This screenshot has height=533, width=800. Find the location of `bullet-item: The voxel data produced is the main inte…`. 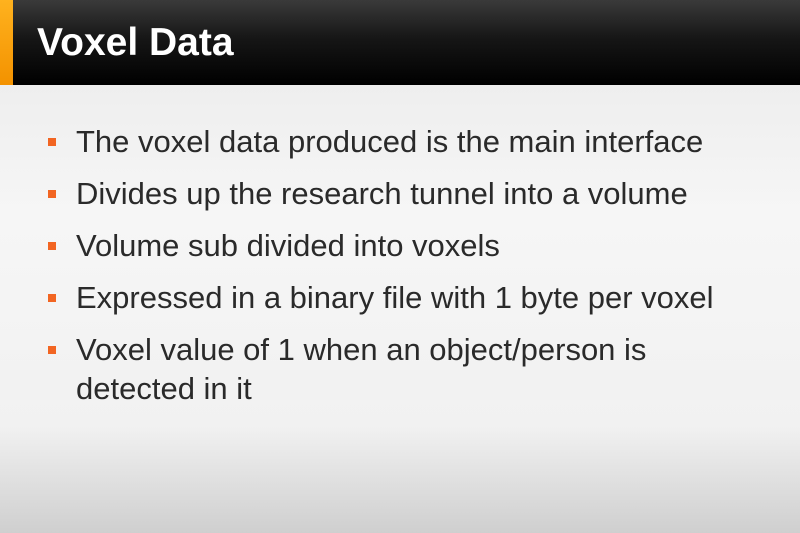

bullet-item: The voxel data produced is the main inte… is located at coordinates (408, 141).